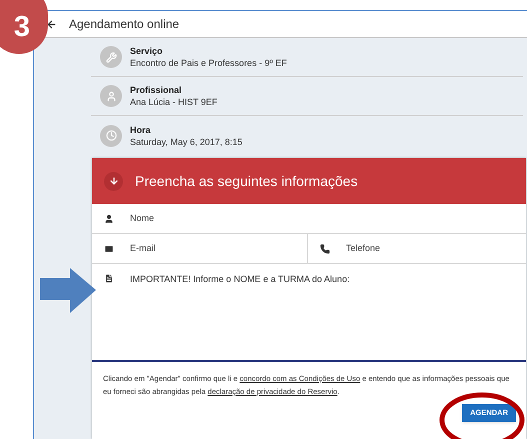 This screenshot has width=527, height=439. Describe the element at coordinates (113, 181) in the screenshot. I see `arrow-down-icon` at that location.